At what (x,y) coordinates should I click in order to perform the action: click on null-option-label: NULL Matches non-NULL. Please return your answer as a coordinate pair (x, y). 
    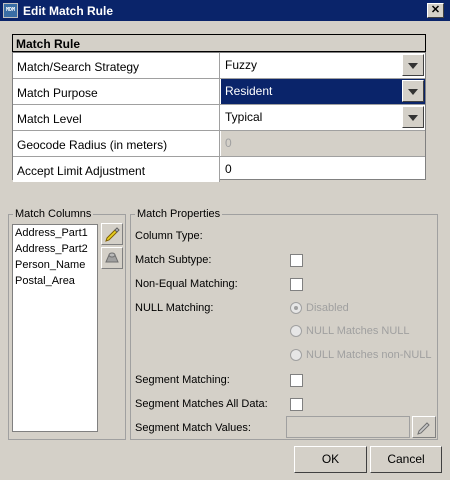
    Looking at the image, I should click on (369, 355).